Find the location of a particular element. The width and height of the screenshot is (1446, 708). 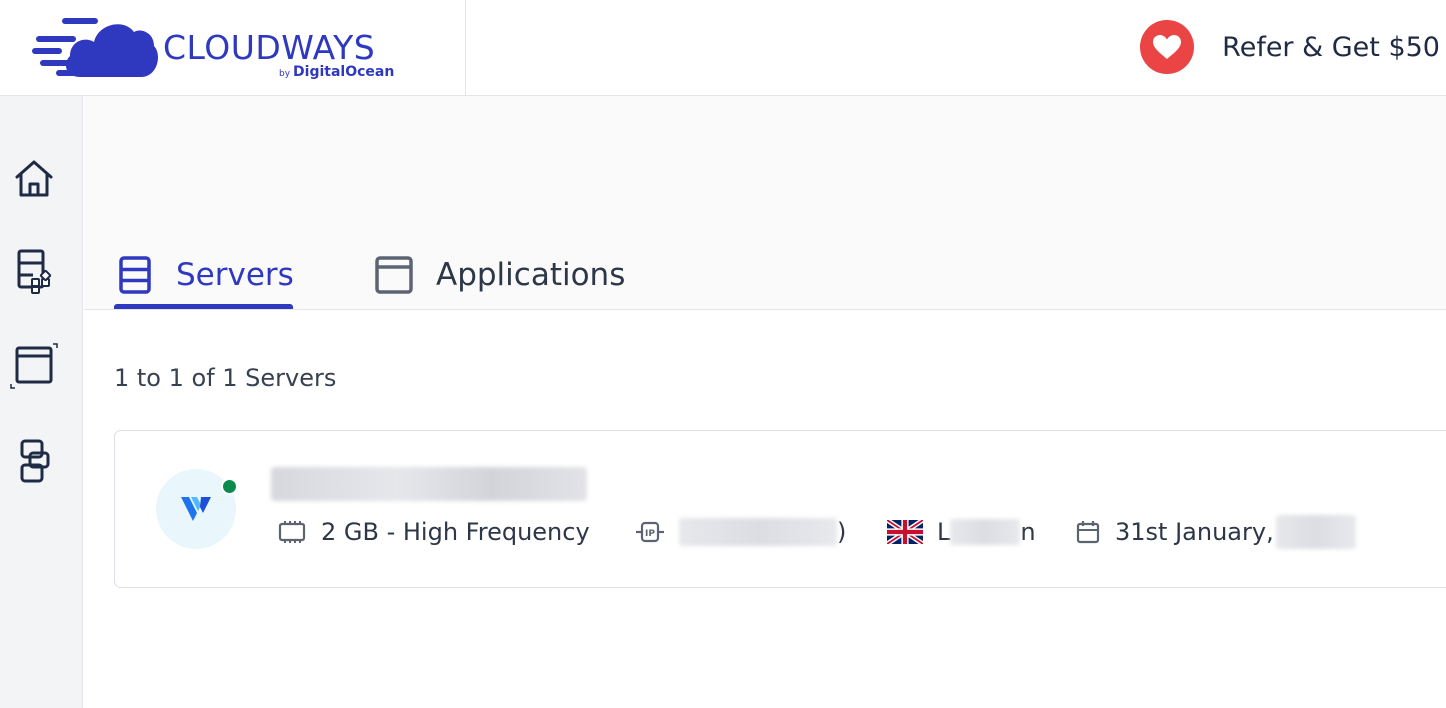

sidebar-item-home is located at coordinates (34, 179).